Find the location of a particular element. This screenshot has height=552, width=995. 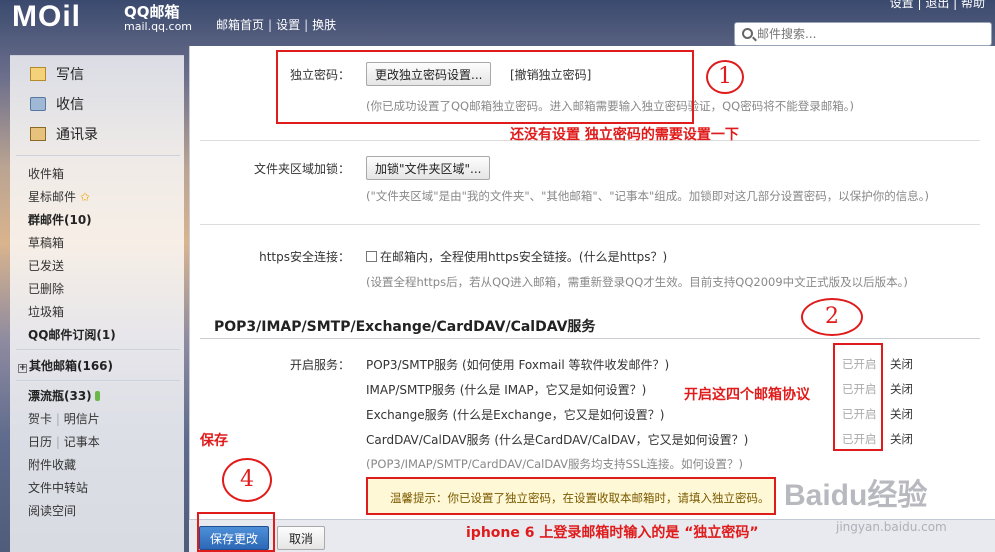

logo-title: QQ邮箱 is located at coordinates (152, 12).